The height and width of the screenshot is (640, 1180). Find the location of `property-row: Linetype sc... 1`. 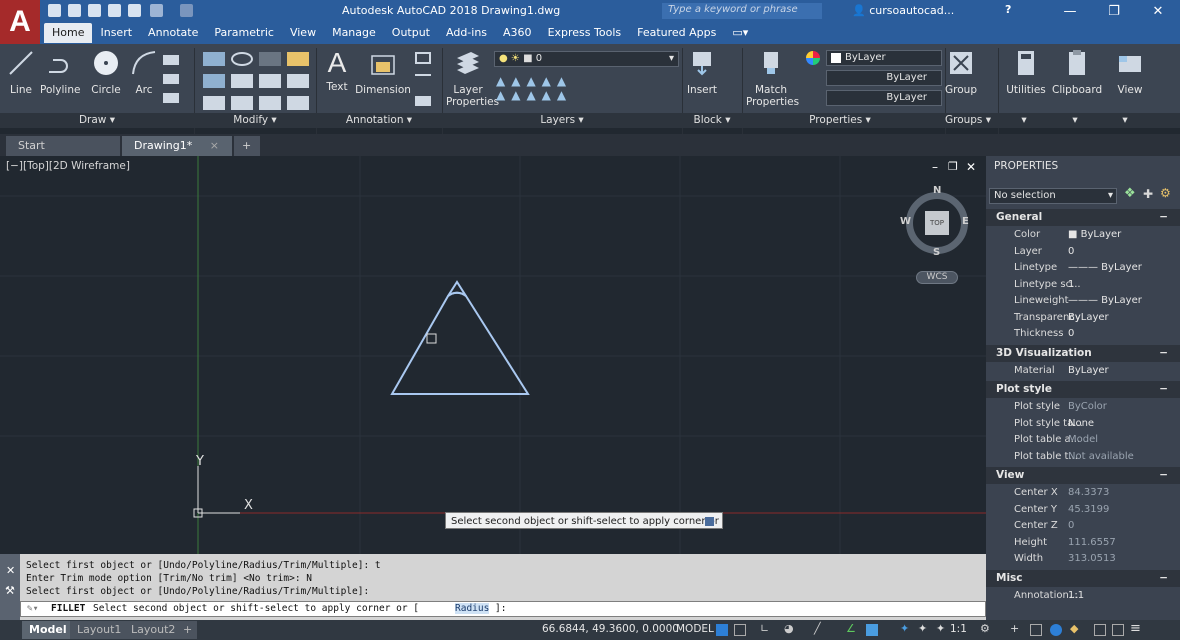

property-row: Linetype sc... 1 is located at coordinates (1083, 285).